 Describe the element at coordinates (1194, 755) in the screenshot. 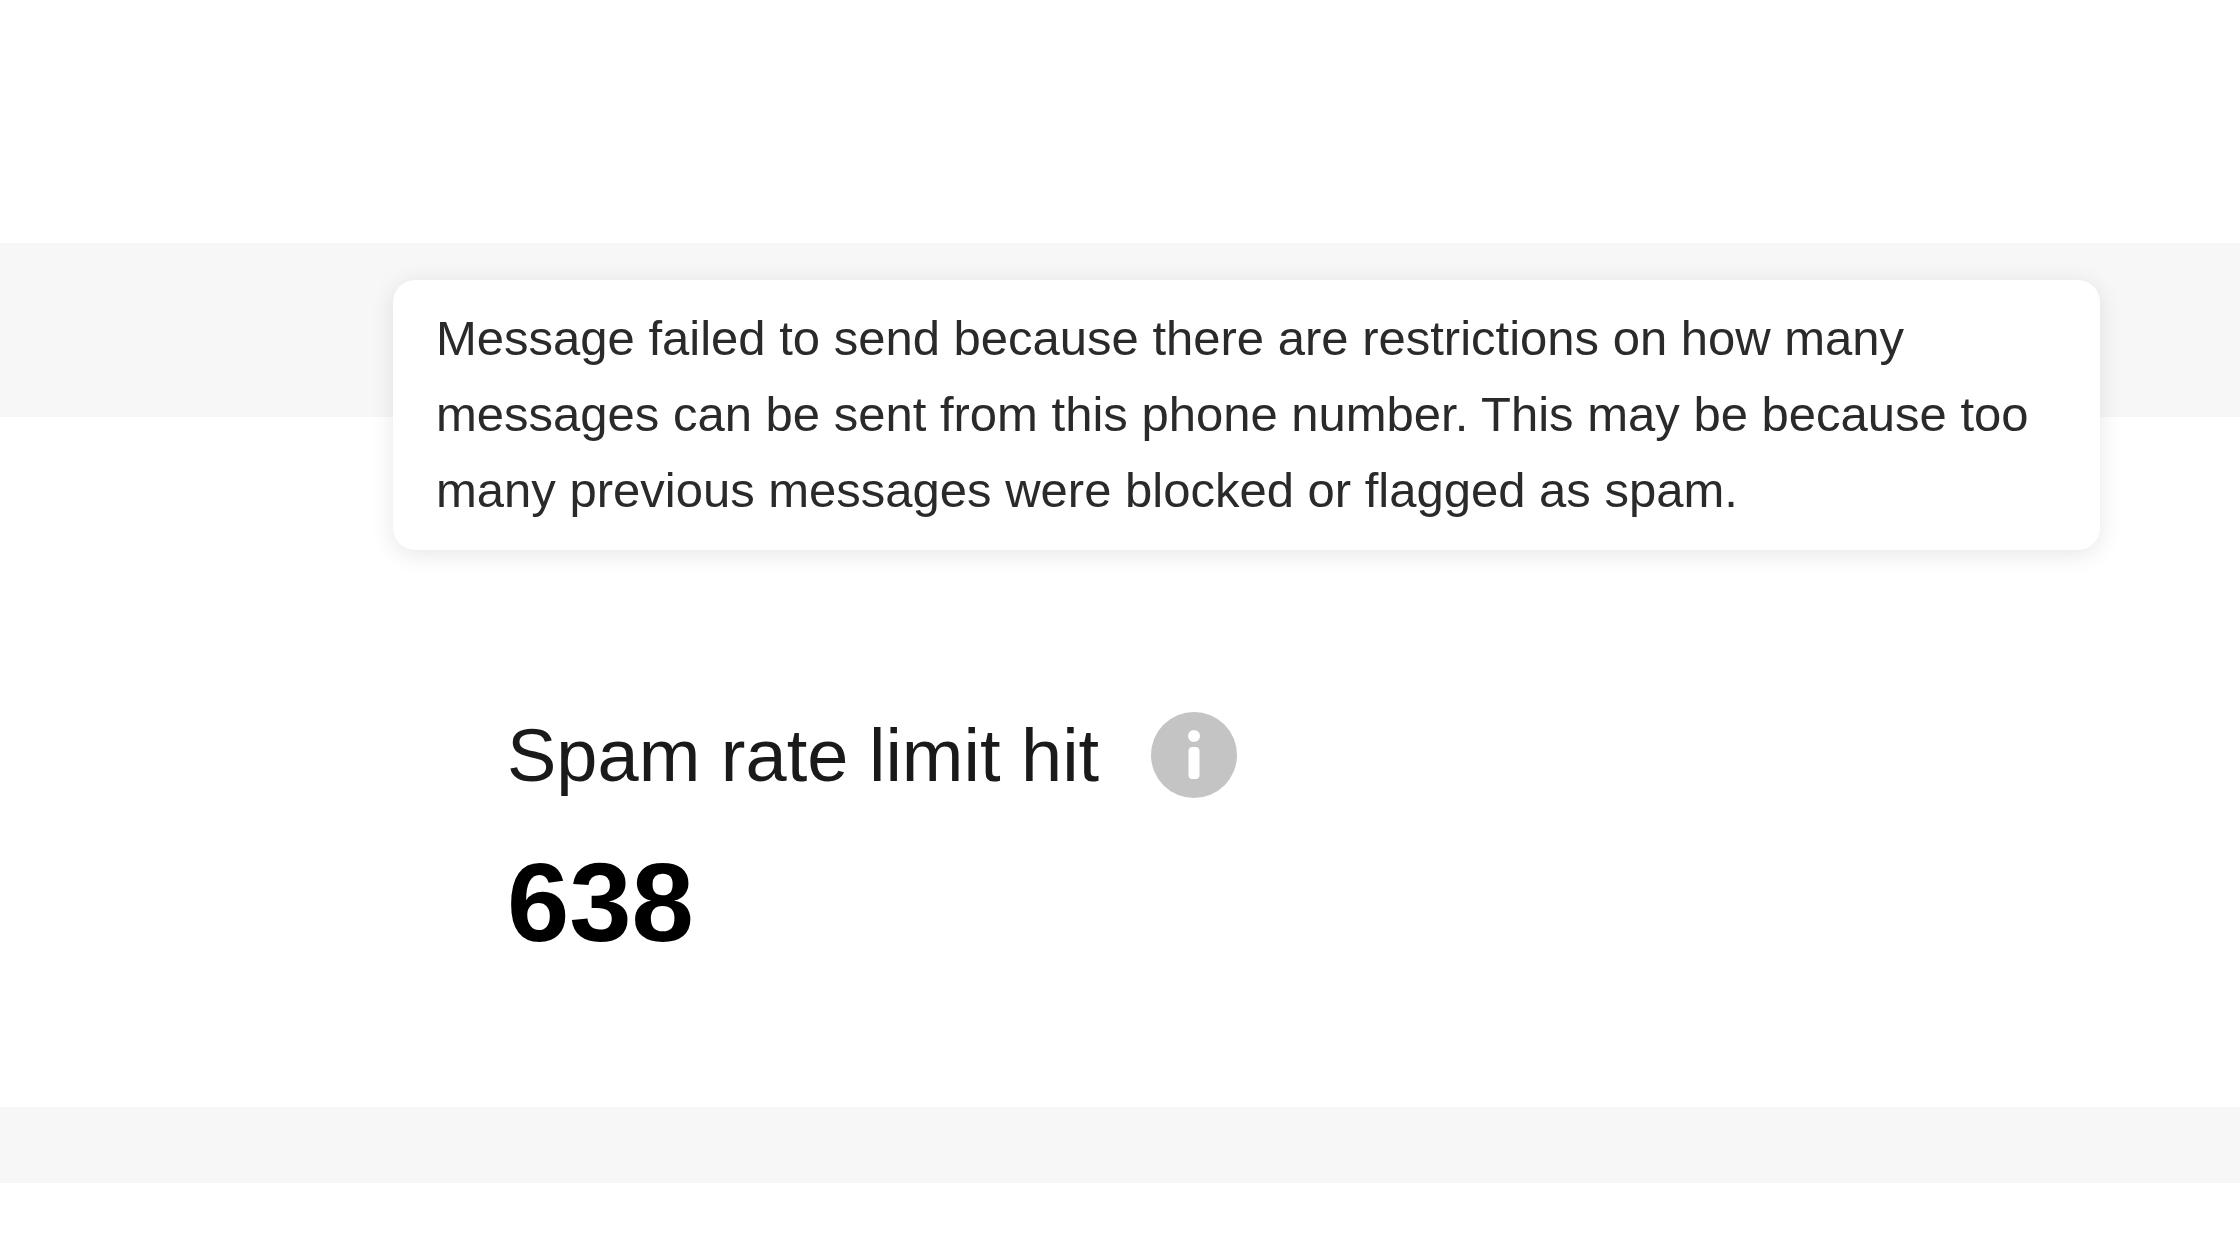

I see `info-icon` at that location.